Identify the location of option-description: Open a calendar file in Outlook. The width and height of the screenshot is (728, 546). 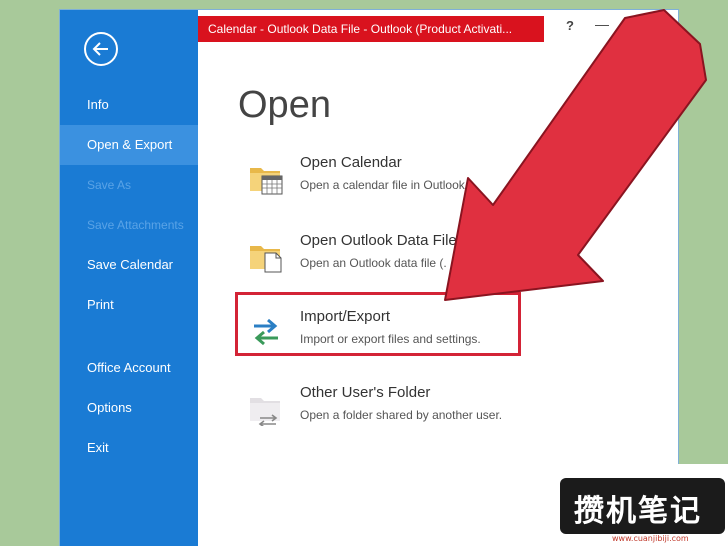
(382, 185).